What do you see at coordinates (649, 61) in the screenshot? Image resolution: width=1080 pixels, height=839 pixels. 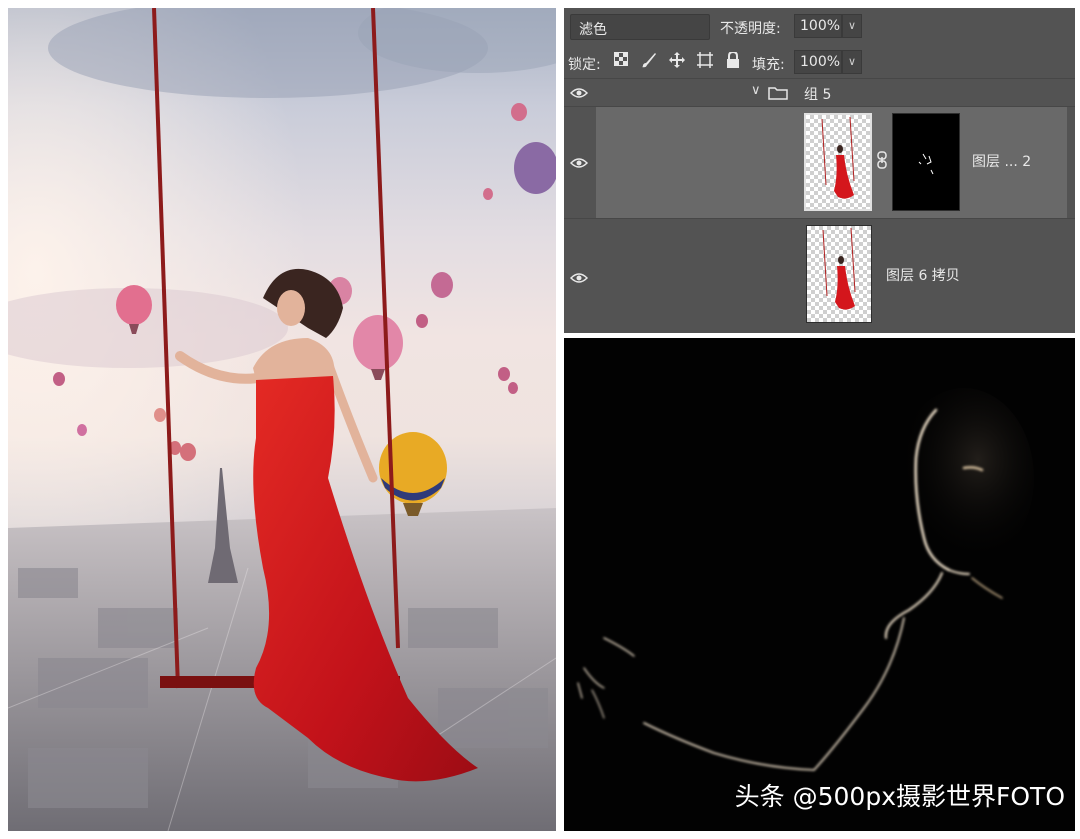 I see `brush-icon` at bounding box center [649, 61].